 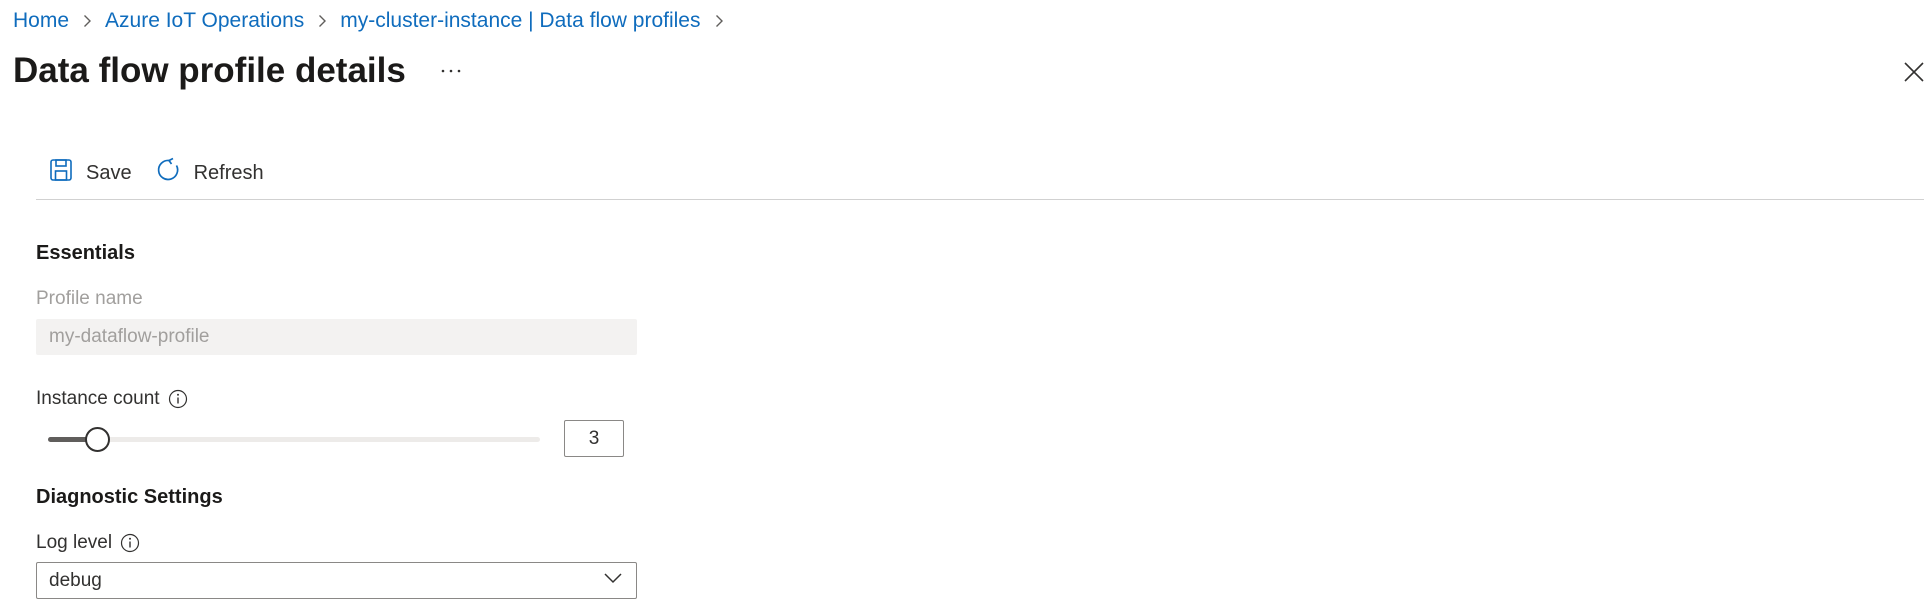 What do you see at coordinates (980, 199) in the screenshot?
I see `toolbar-divider` at bounding box center [980, 199].